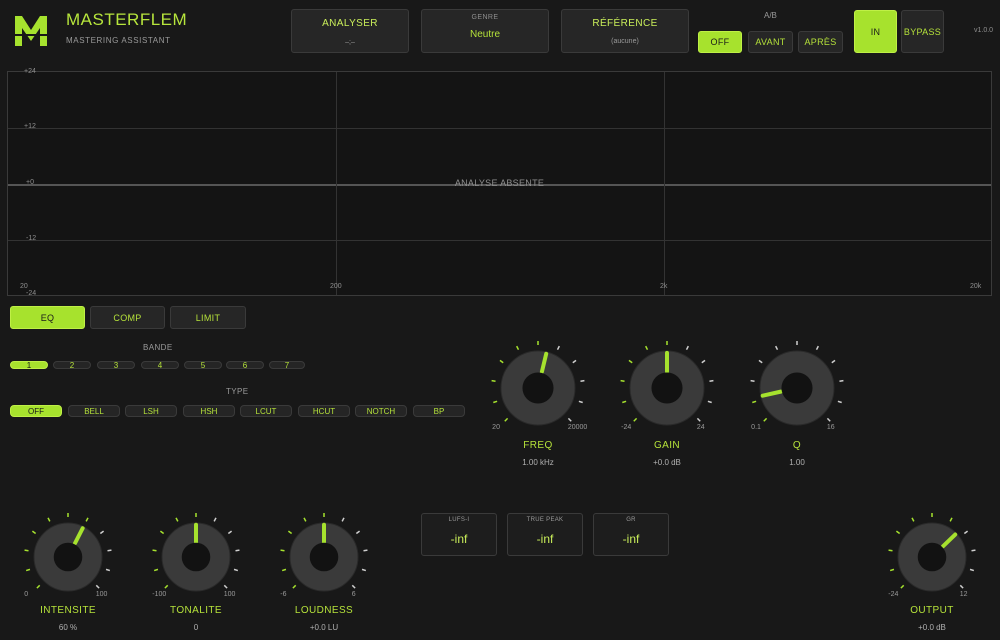 This screenshot has width=1000, height=640. Describe the element at coordinates (116, 365) in the screenshot. I see `band-button-3: 3` at that location.